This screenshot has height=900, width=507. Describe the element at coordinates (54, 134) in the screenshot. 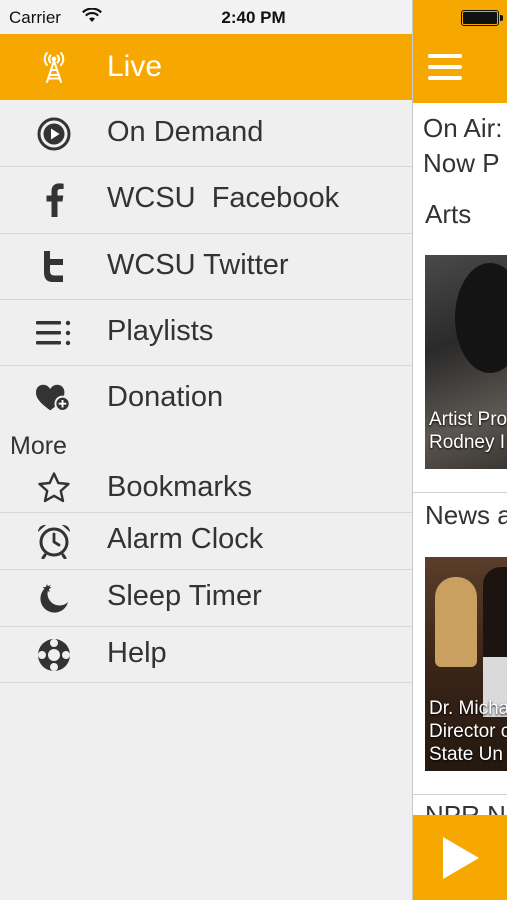

I see `play-circle-icon` at that location.